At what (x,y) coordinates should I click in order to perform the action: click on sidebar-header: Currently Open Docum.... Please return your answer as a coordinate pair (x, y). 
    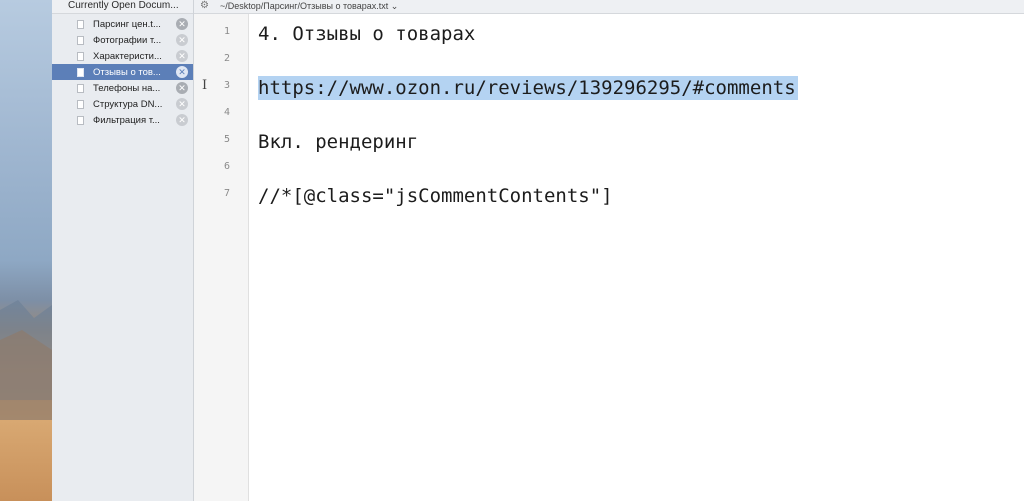
    Looking at the image, I should click on (122, 7).